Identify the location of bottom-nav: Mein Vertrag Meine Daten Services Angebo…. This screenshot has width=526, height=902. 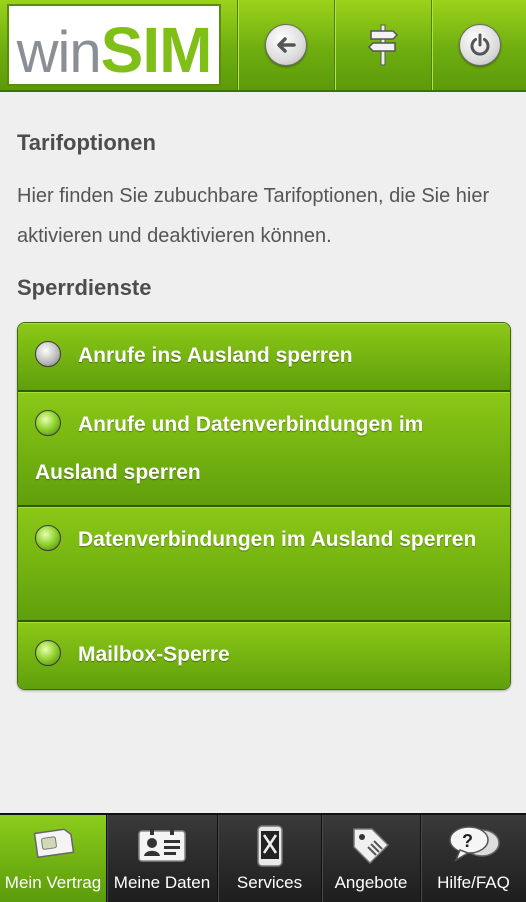
(263, 857).